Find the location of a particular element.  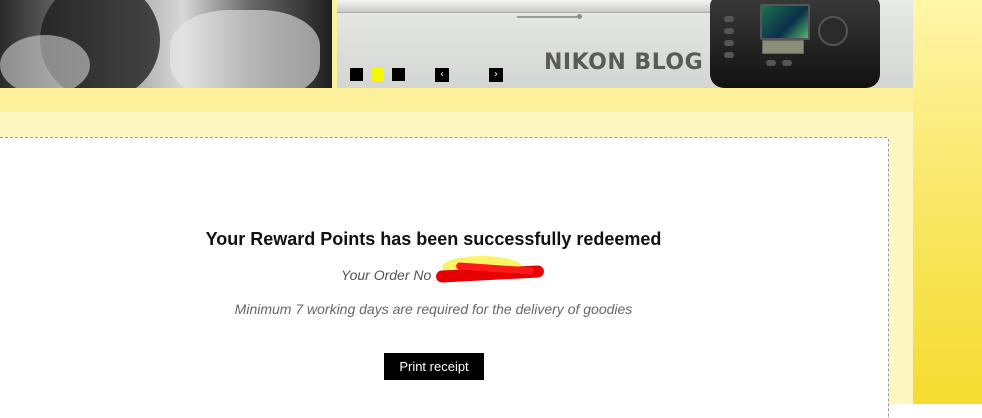

banner-photo-left is located at coordinates (166, 44).